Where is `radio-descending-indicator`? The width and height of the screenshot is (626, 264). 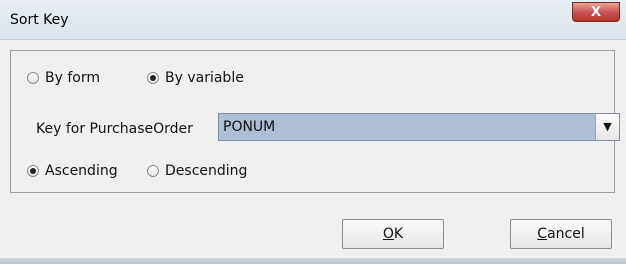 radio-descending-indicator is located at coordinates (153, 171).